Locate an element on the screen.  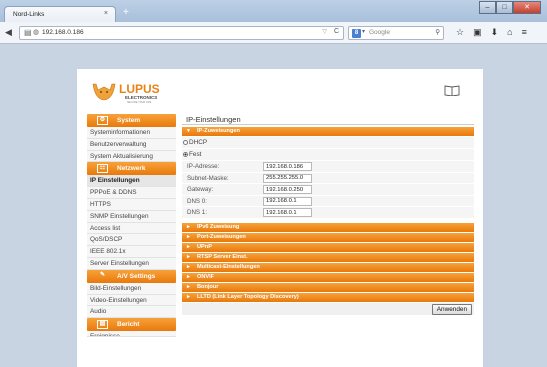
menu-item-https: HTTPS is located at coordinates (131, 204).